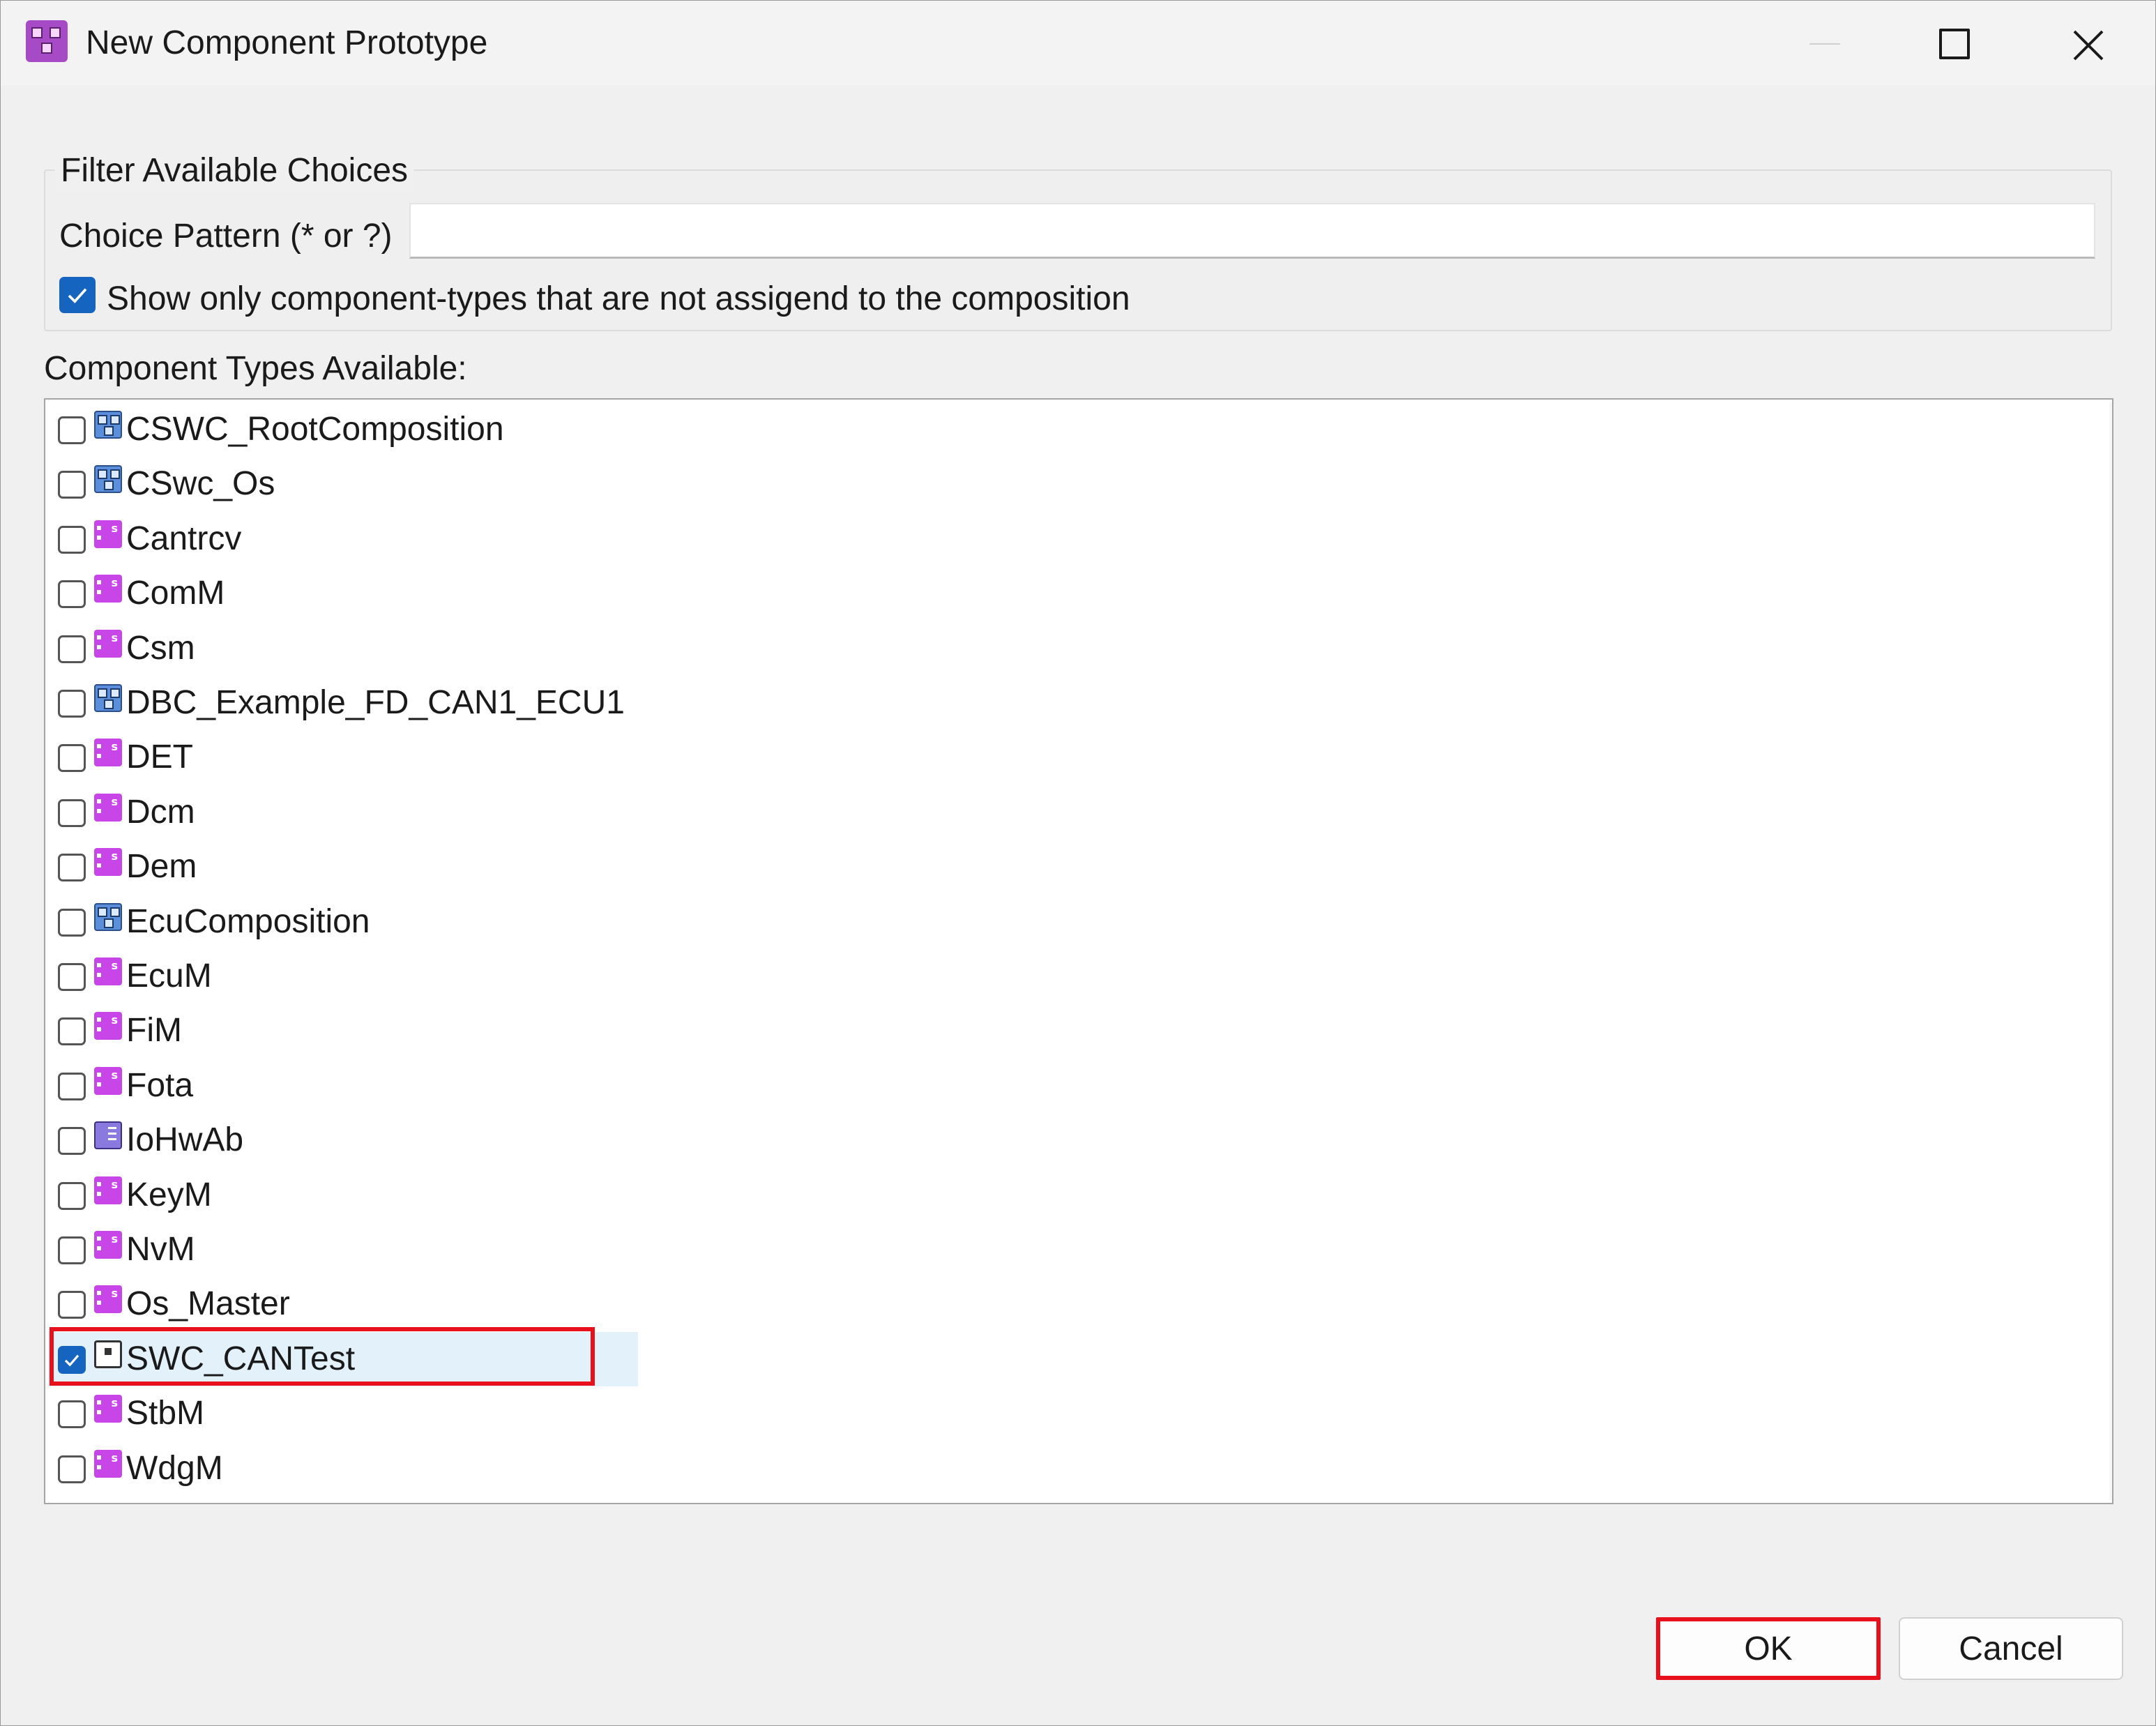 This screenshot has width=2156, height=1726. I want to click on list-item-label: EcuComposition, so click(248, 921).